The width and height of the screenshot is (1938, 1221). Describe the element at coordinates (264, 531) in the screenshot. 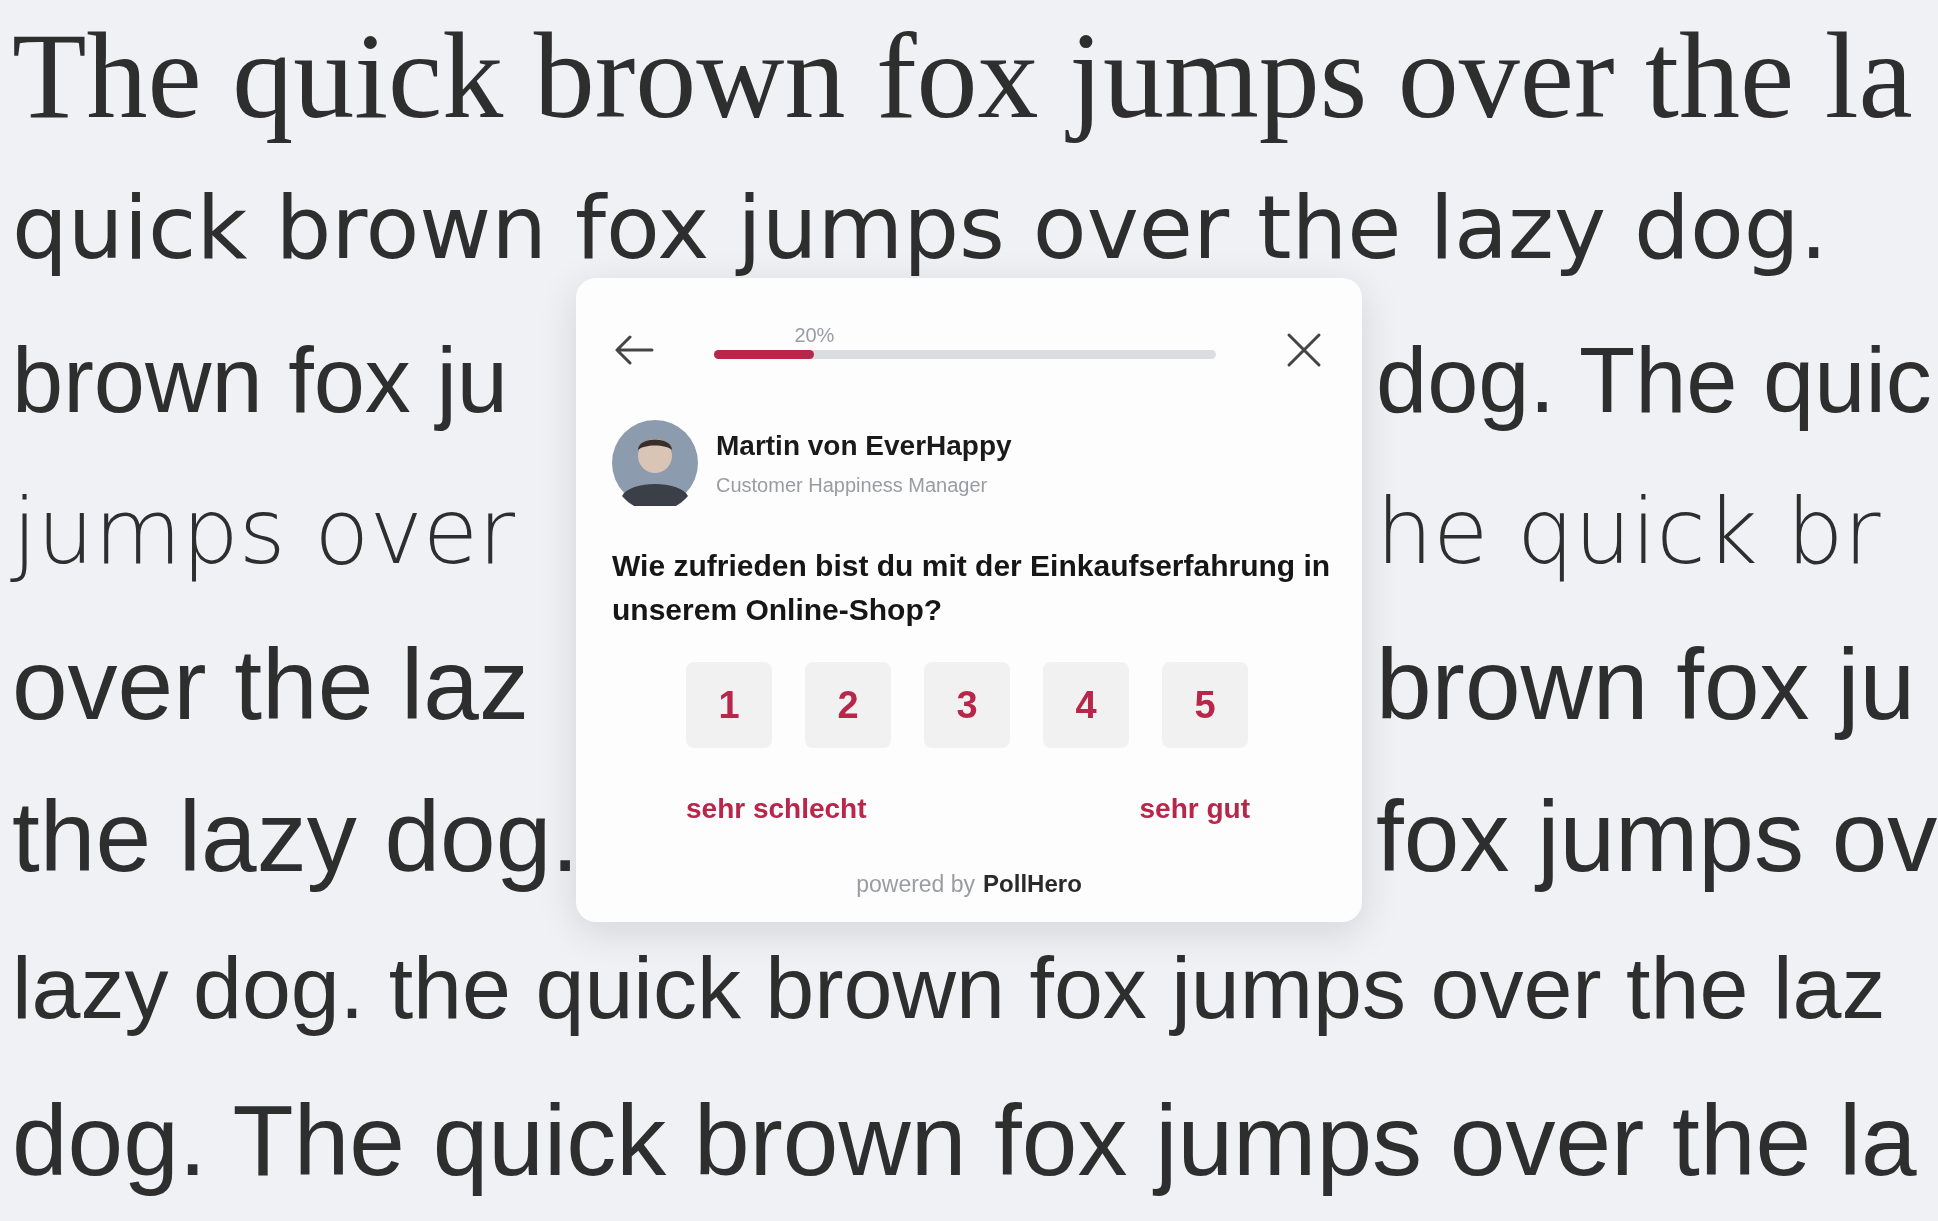

I see `sample-text: jumps over` at that location.